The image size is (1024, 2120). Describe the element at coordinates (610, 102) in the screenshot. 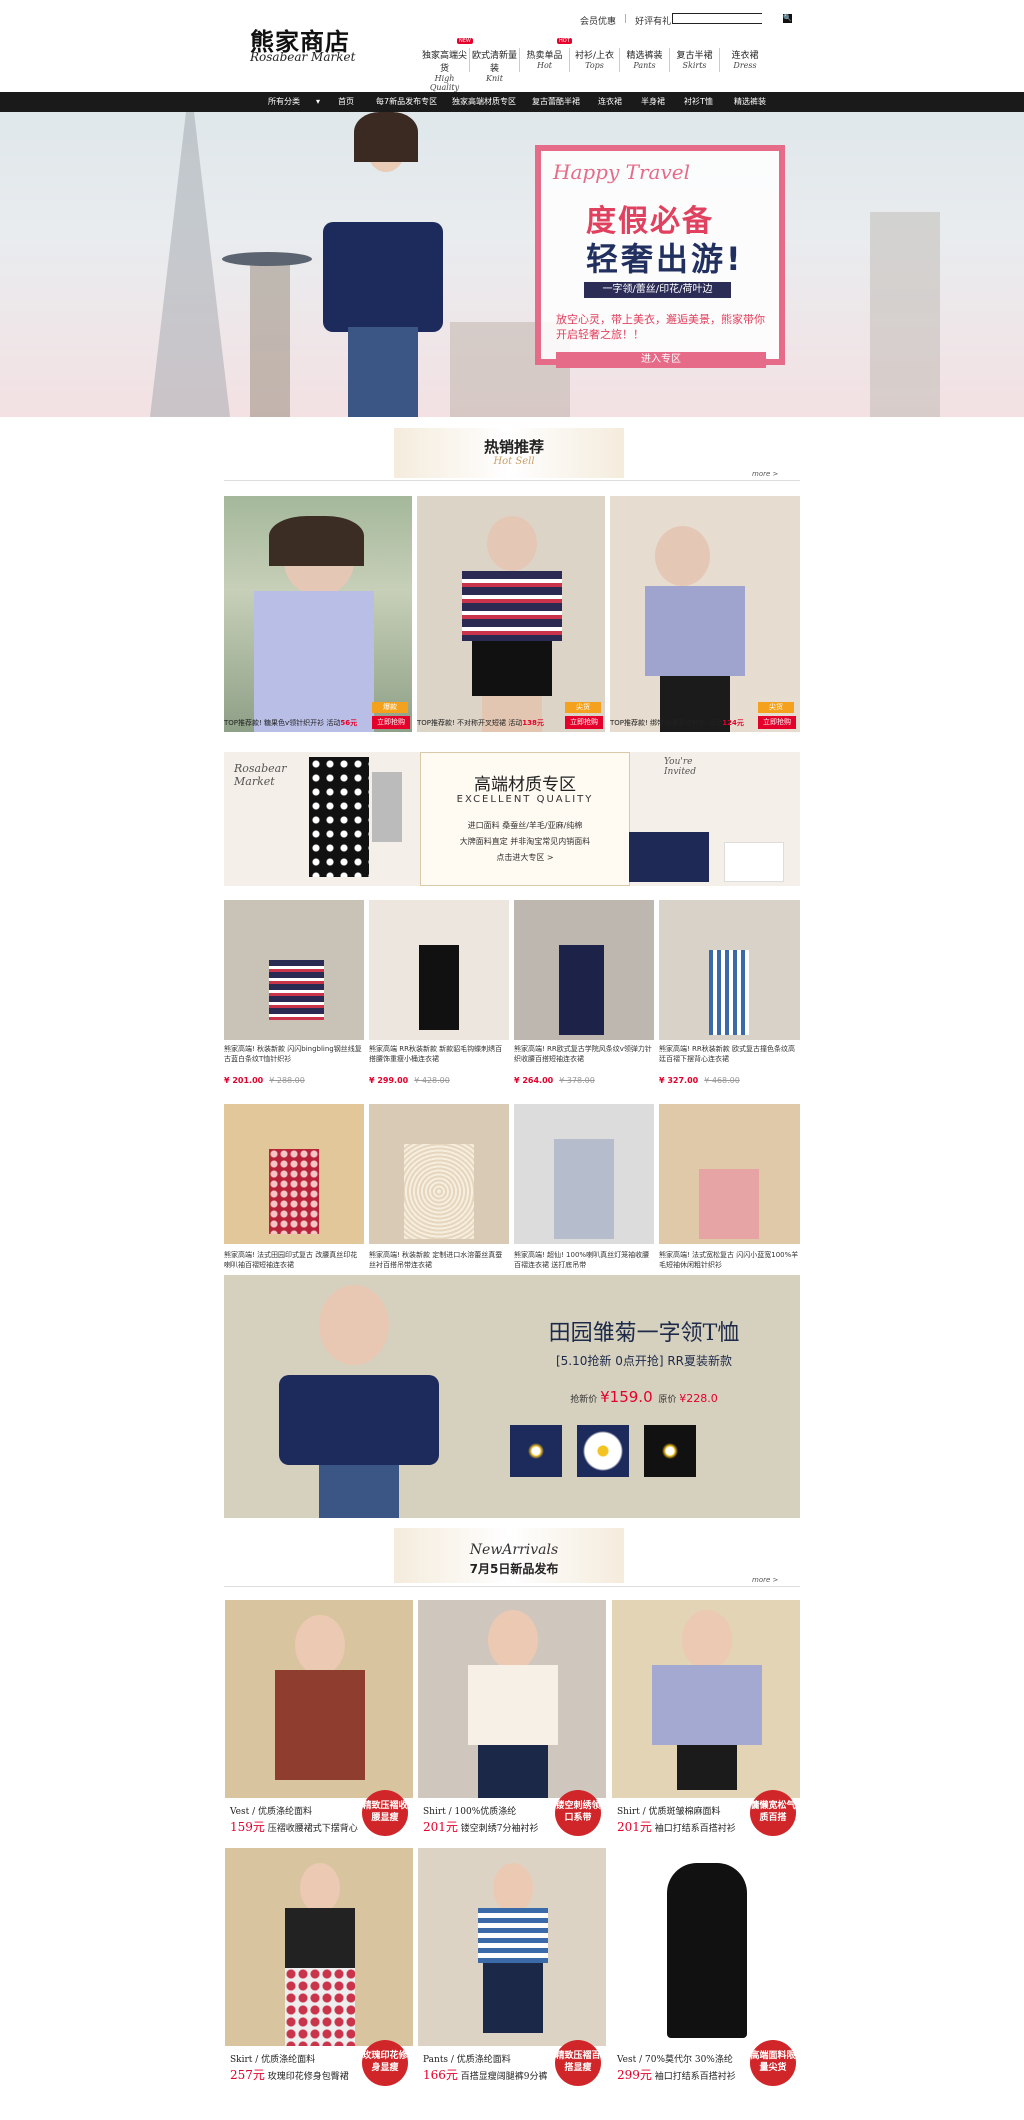

I see `cat-dress: 连衣裙` at that location.